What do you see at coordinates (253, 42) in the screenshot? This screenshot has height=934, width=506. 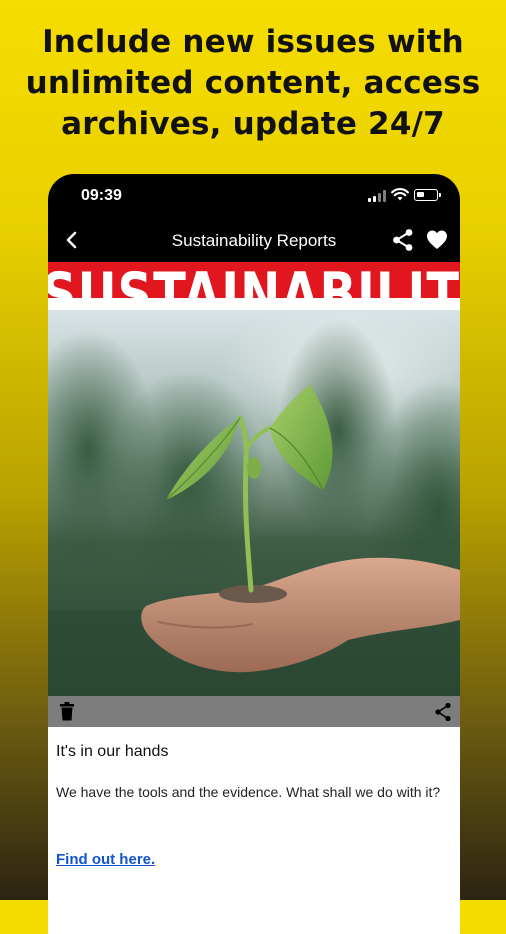 I see `headline-line-1: Include new issues with` at bounding box center [253, 42].